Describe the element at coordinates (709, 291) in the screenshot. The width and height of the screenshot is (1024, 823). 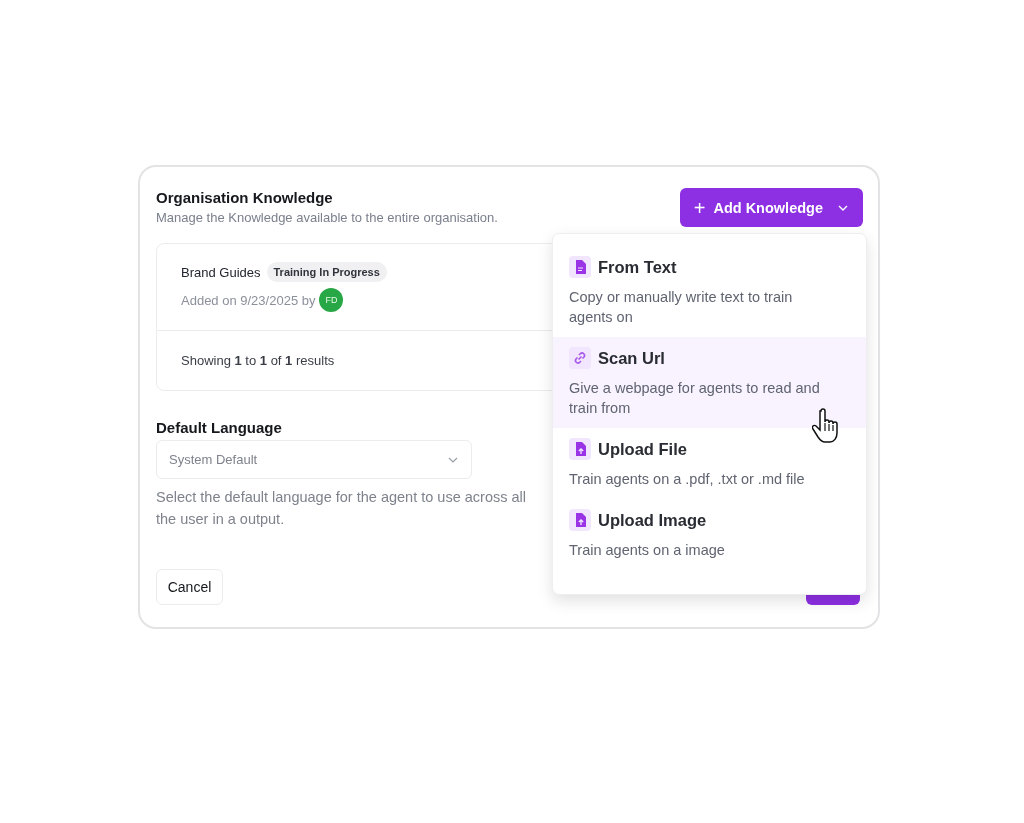
I see `menu-item: From Text Copy or manually write text to train agents on` at that location.